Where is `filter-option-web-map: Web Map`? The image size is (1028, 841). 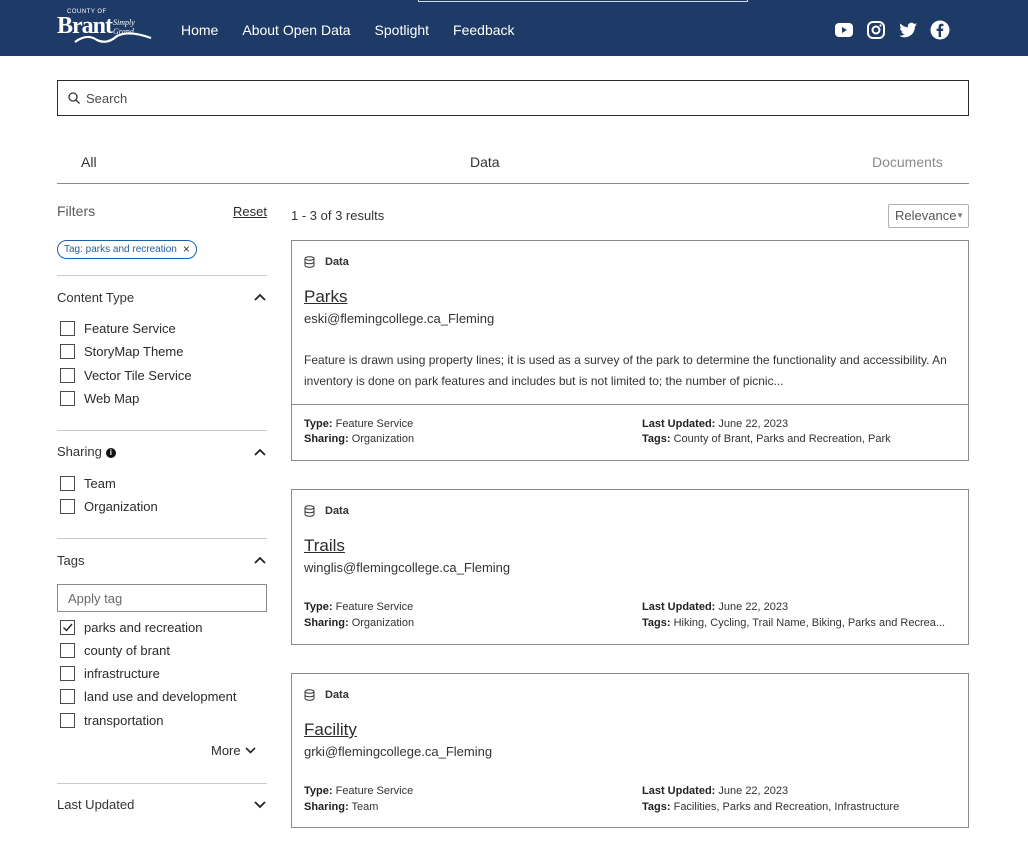
filter-option-web-map: Web Map is located at coordinates (99, 398).